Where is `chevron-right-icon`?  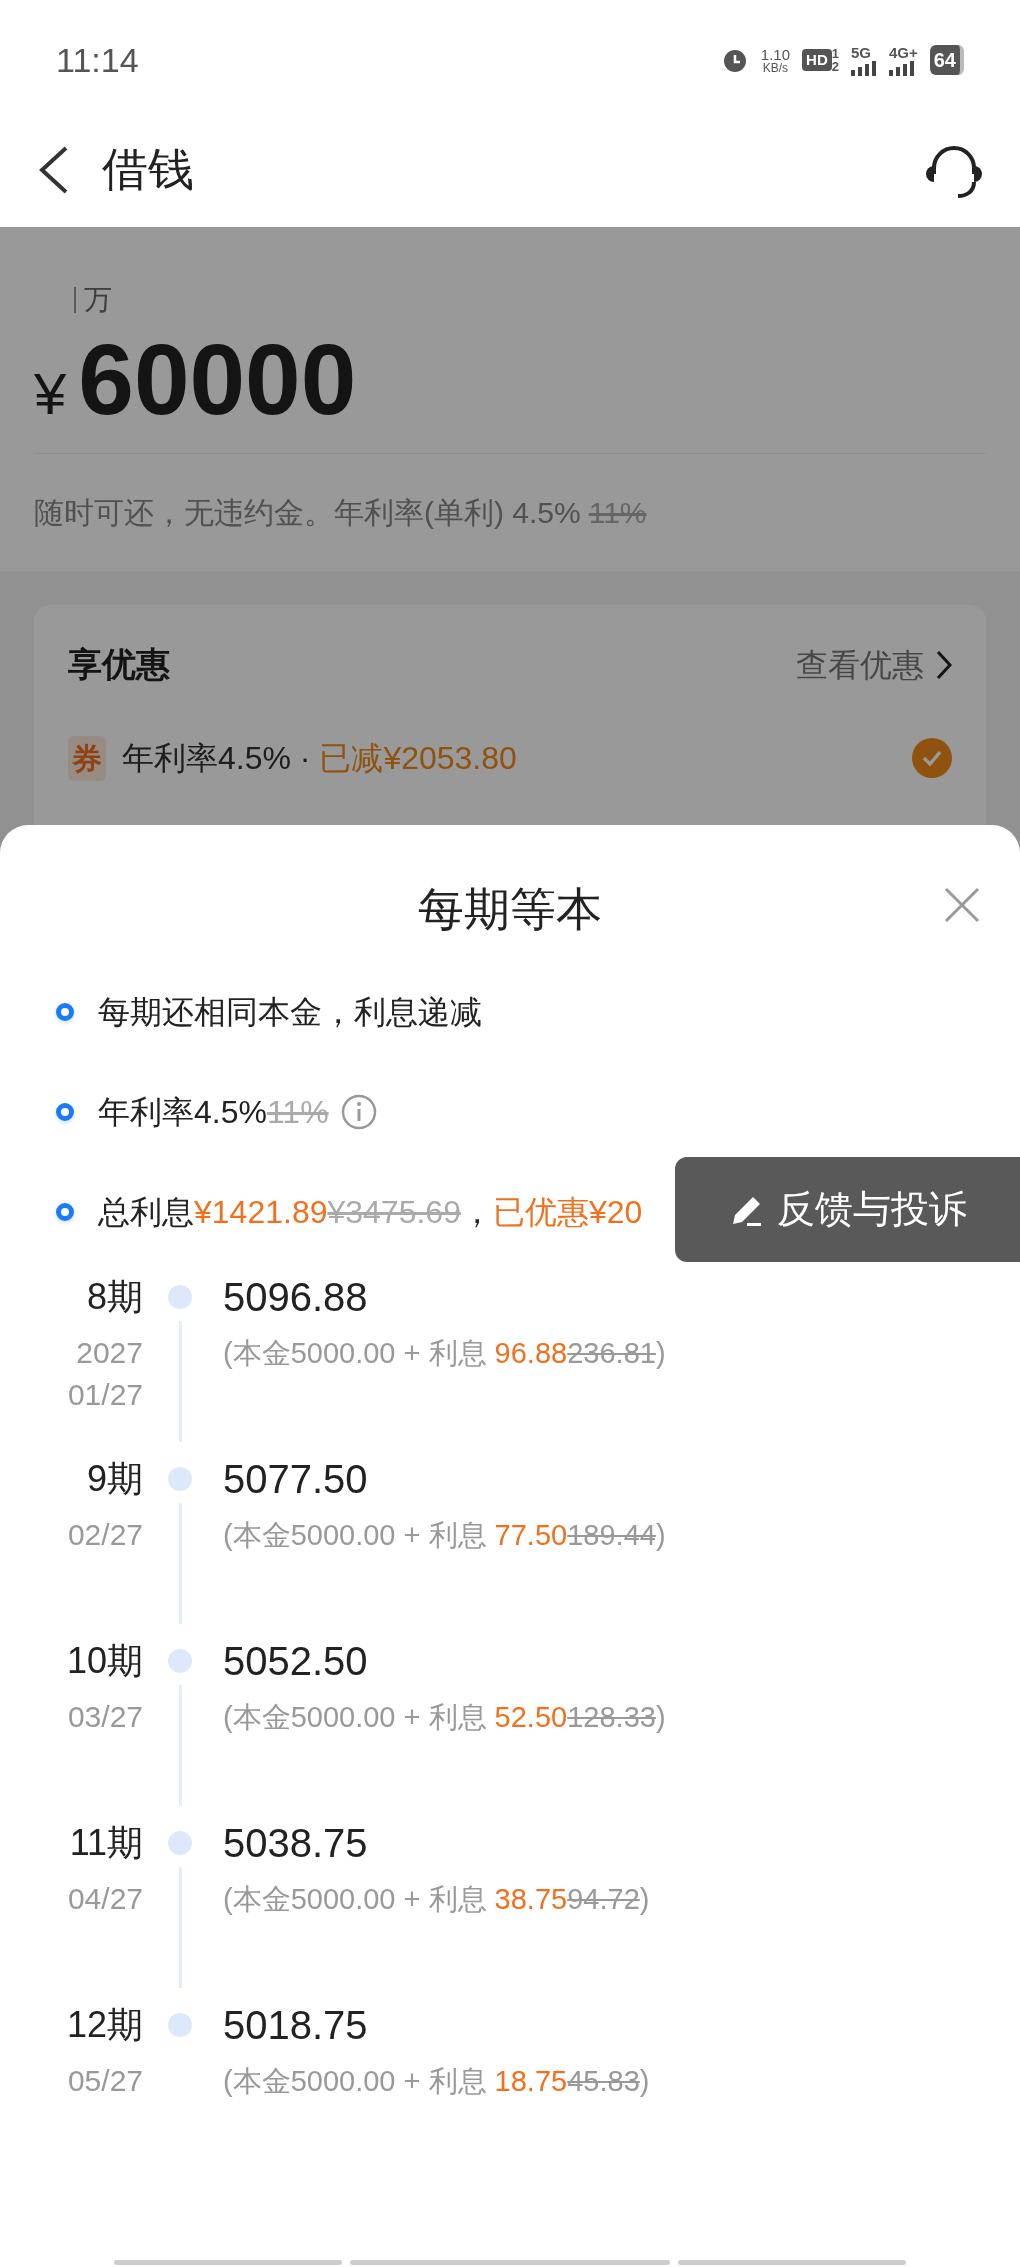
chevron-right-icon is located at coordinates (944, 664).